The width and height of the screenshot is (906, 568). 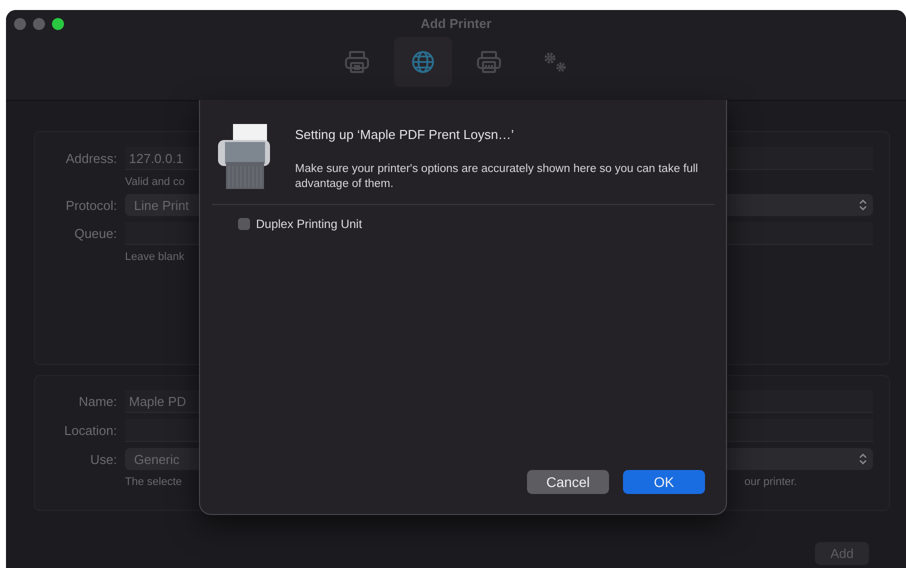 I want to click on hint-text: Valid and co, so click(x=155, y=182).